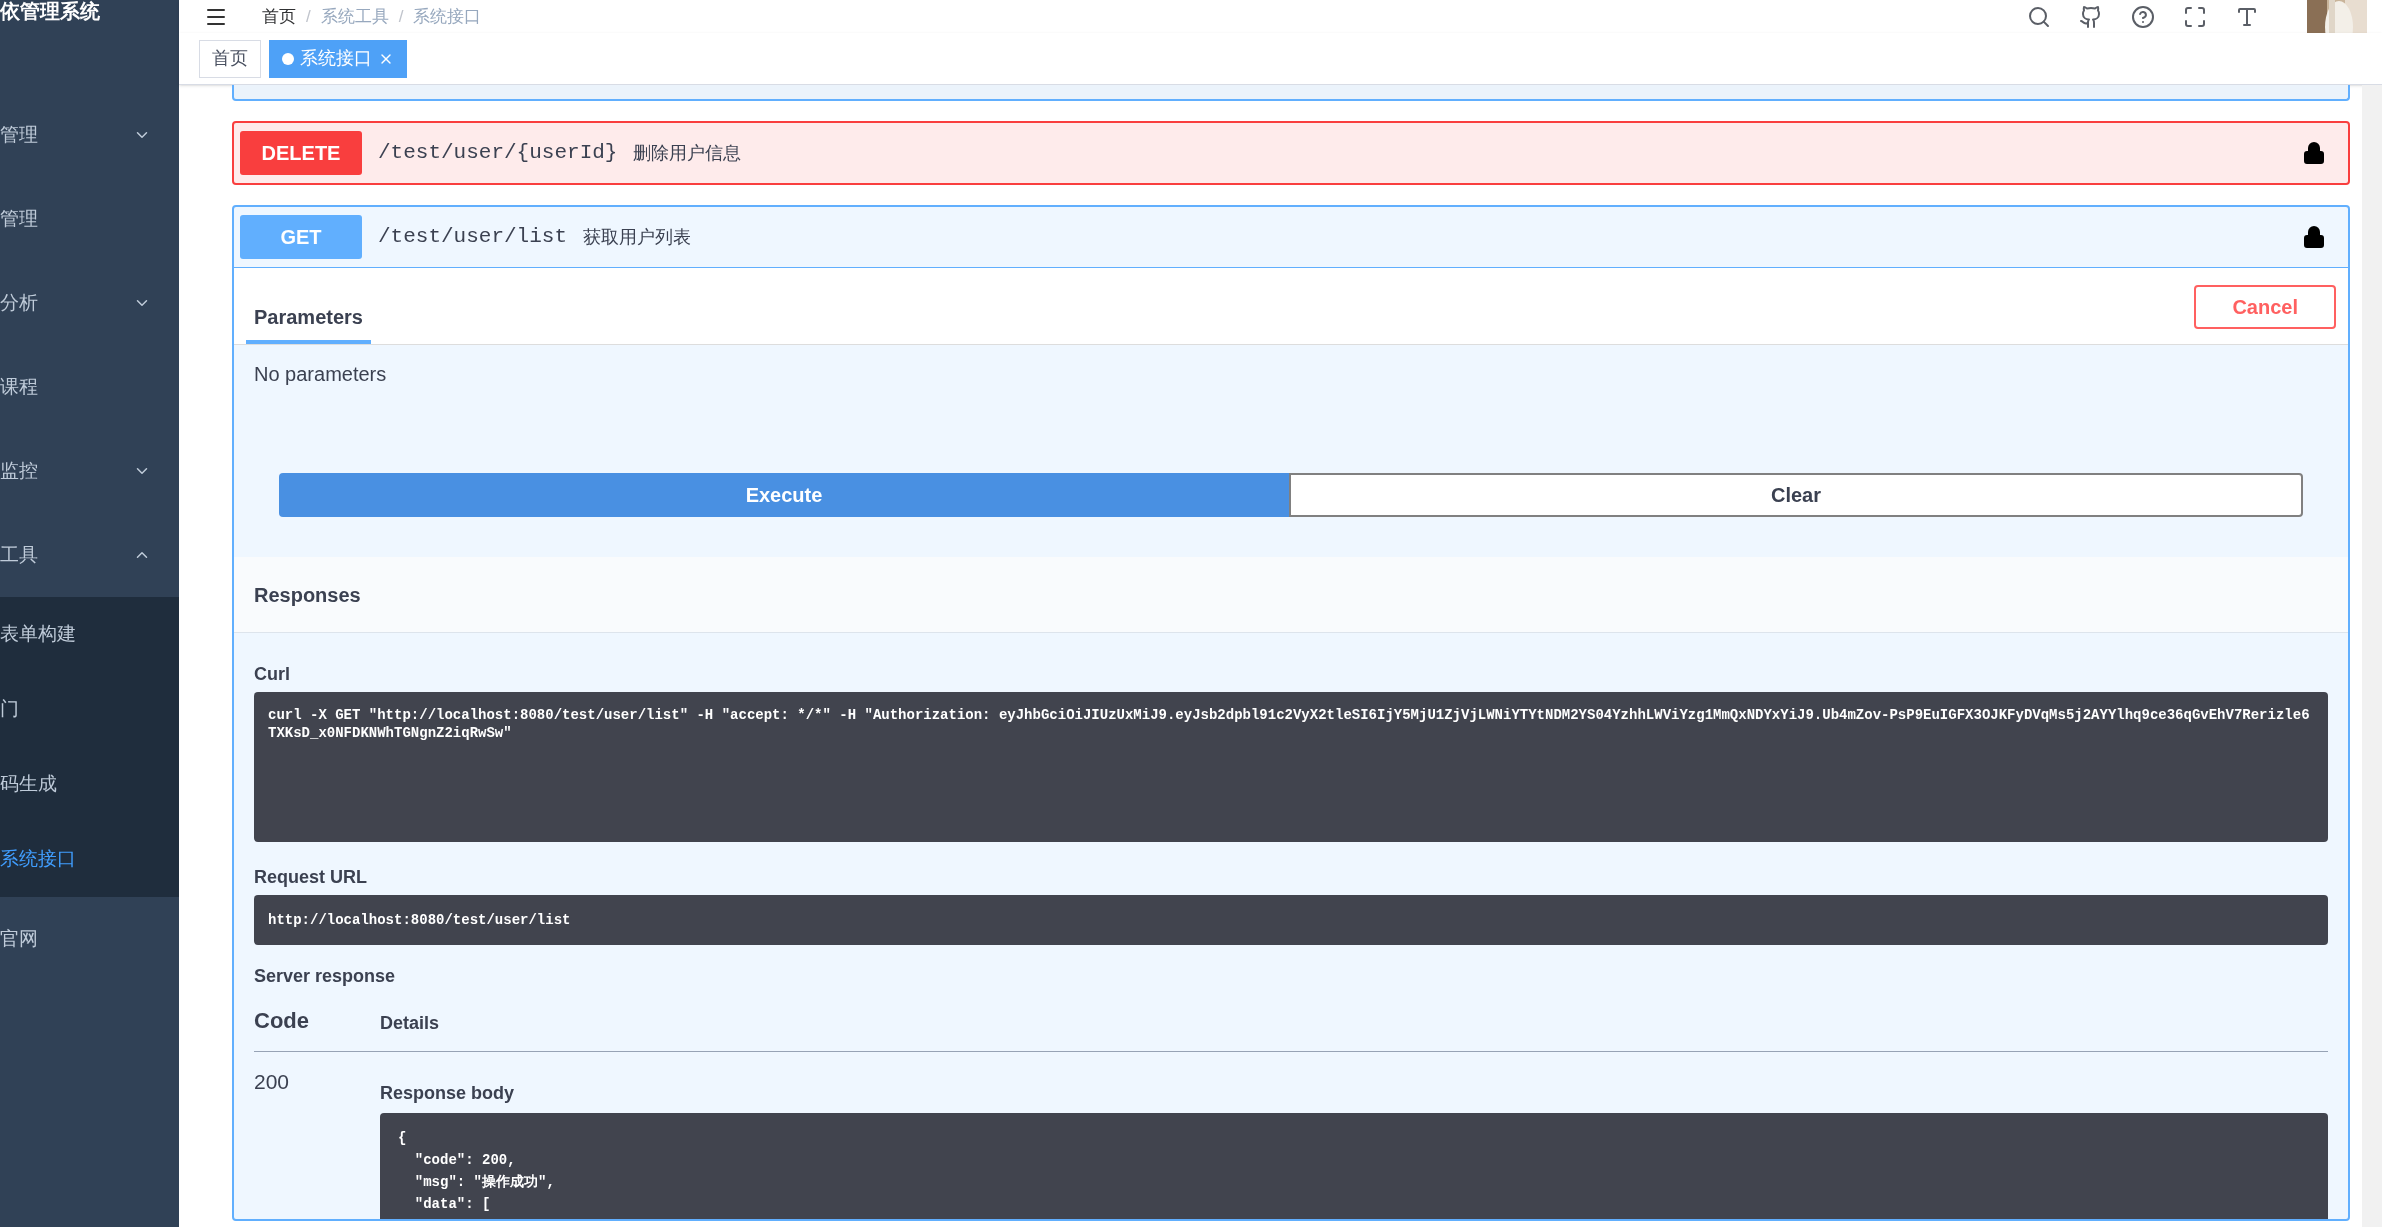 This screenshot has height=1227, width=2382. What do you see at coordinates (321, 374) in the screenshot?
I see `no-parameters-text: No parameters` at bounding box center [321, 374].